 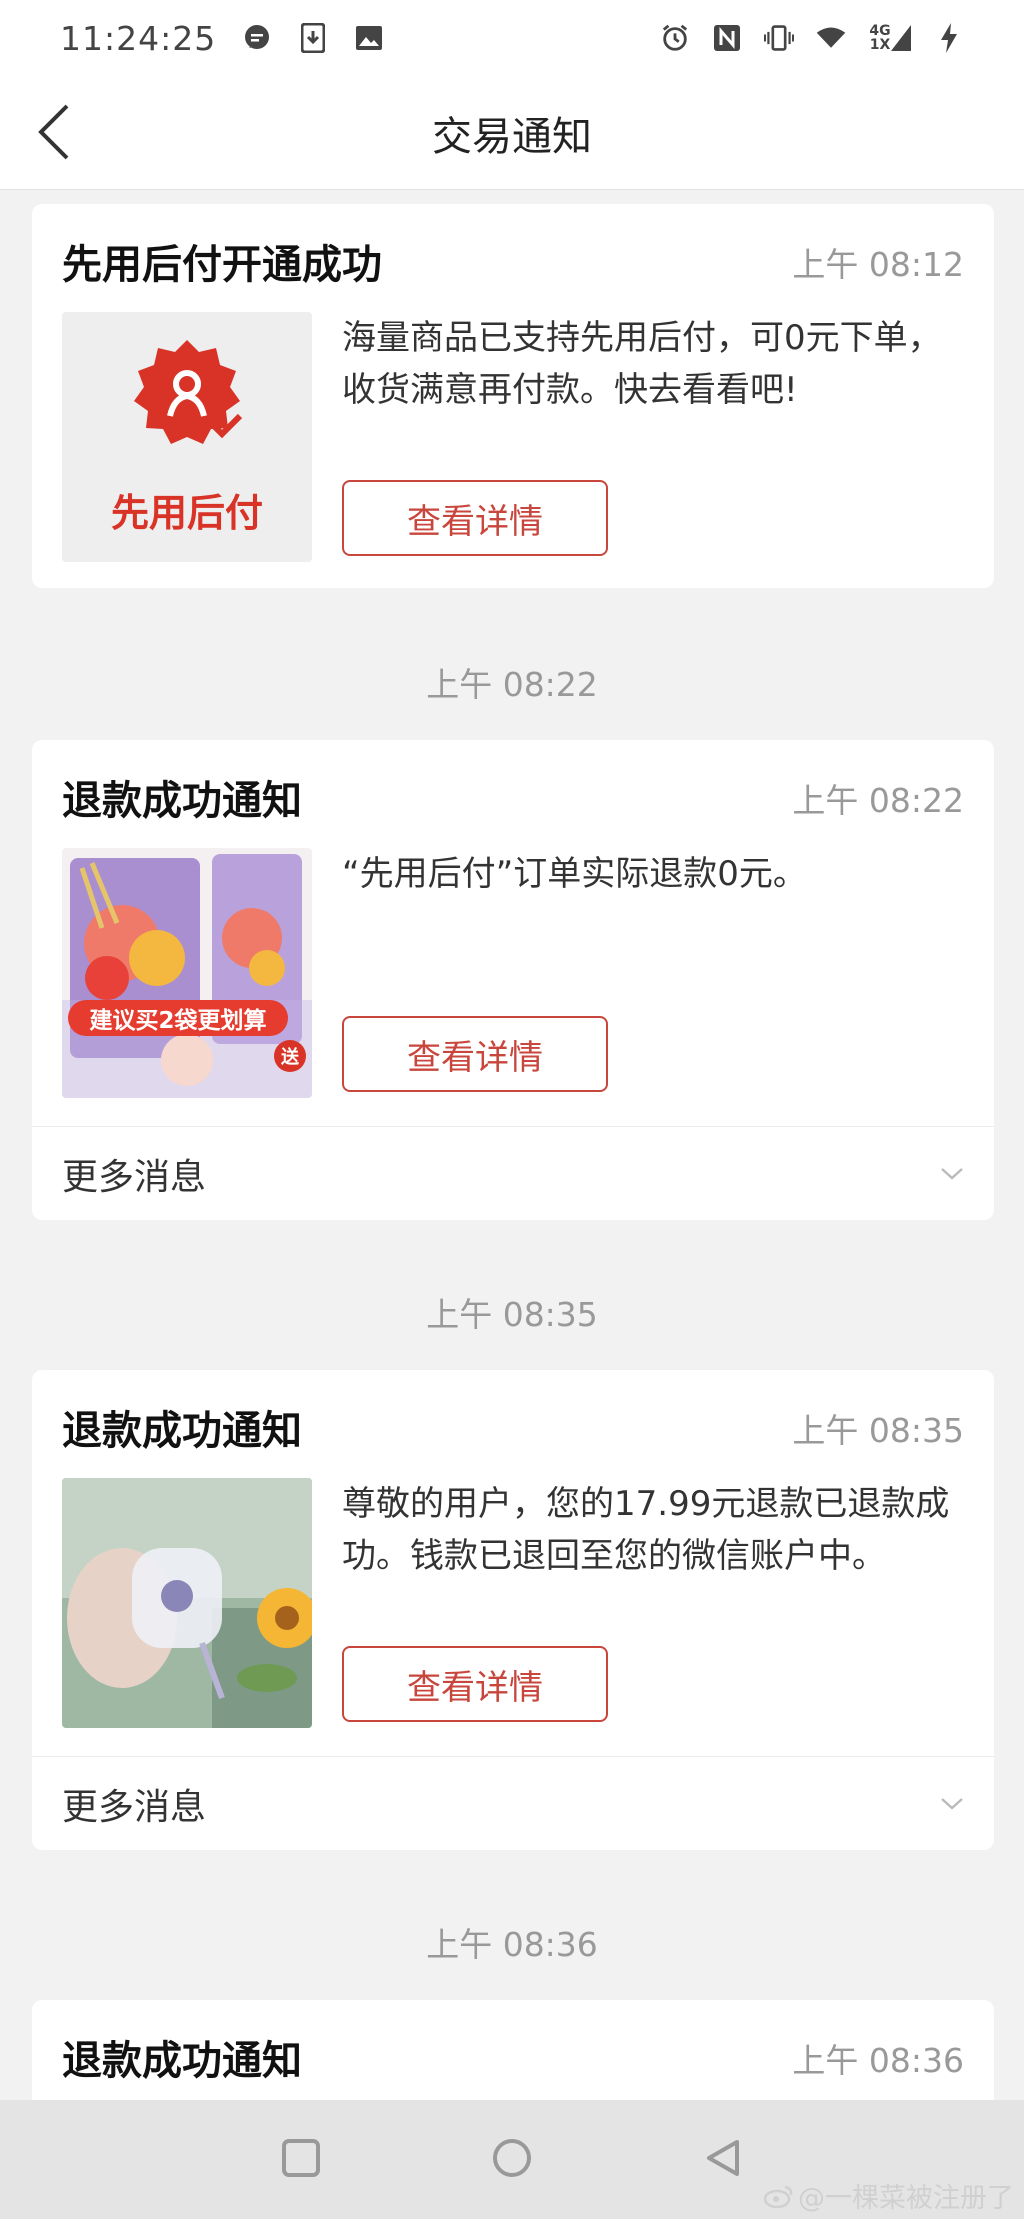 I want to click on vibrate-icon, so click(x=779, y=38).